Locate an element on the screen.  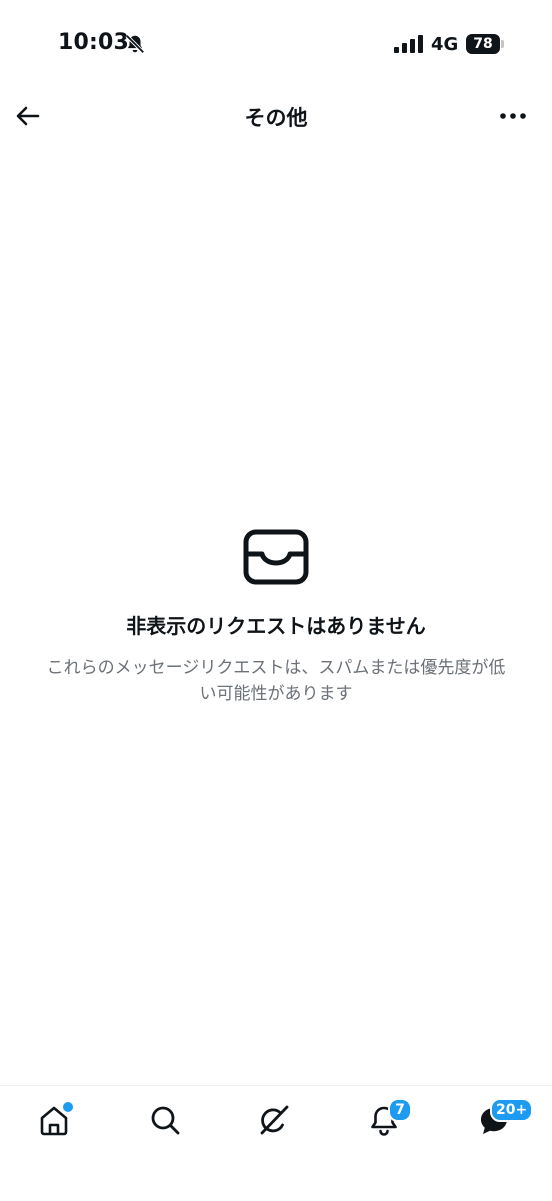
nav-search is located at coordinates (165, 1120).